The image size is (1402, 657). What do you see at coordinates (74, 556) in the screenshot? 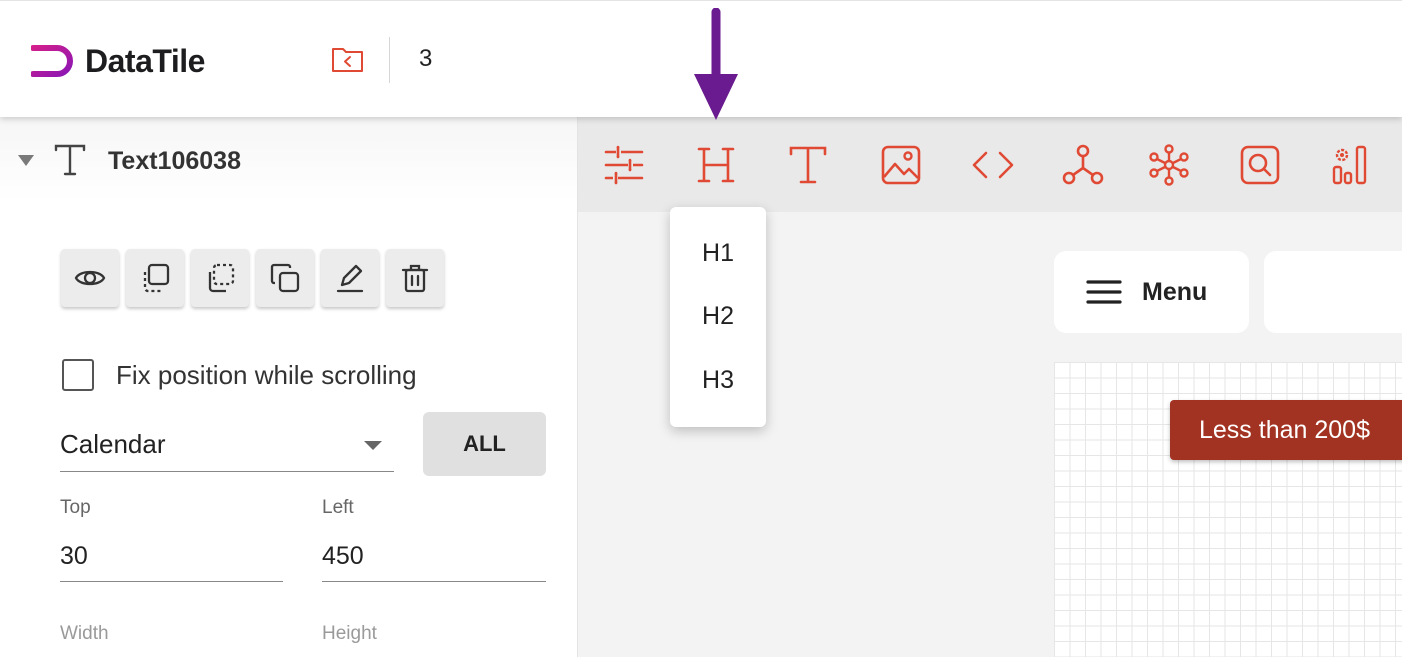
I see `top-value: 30` at bounding box center [74, 556].